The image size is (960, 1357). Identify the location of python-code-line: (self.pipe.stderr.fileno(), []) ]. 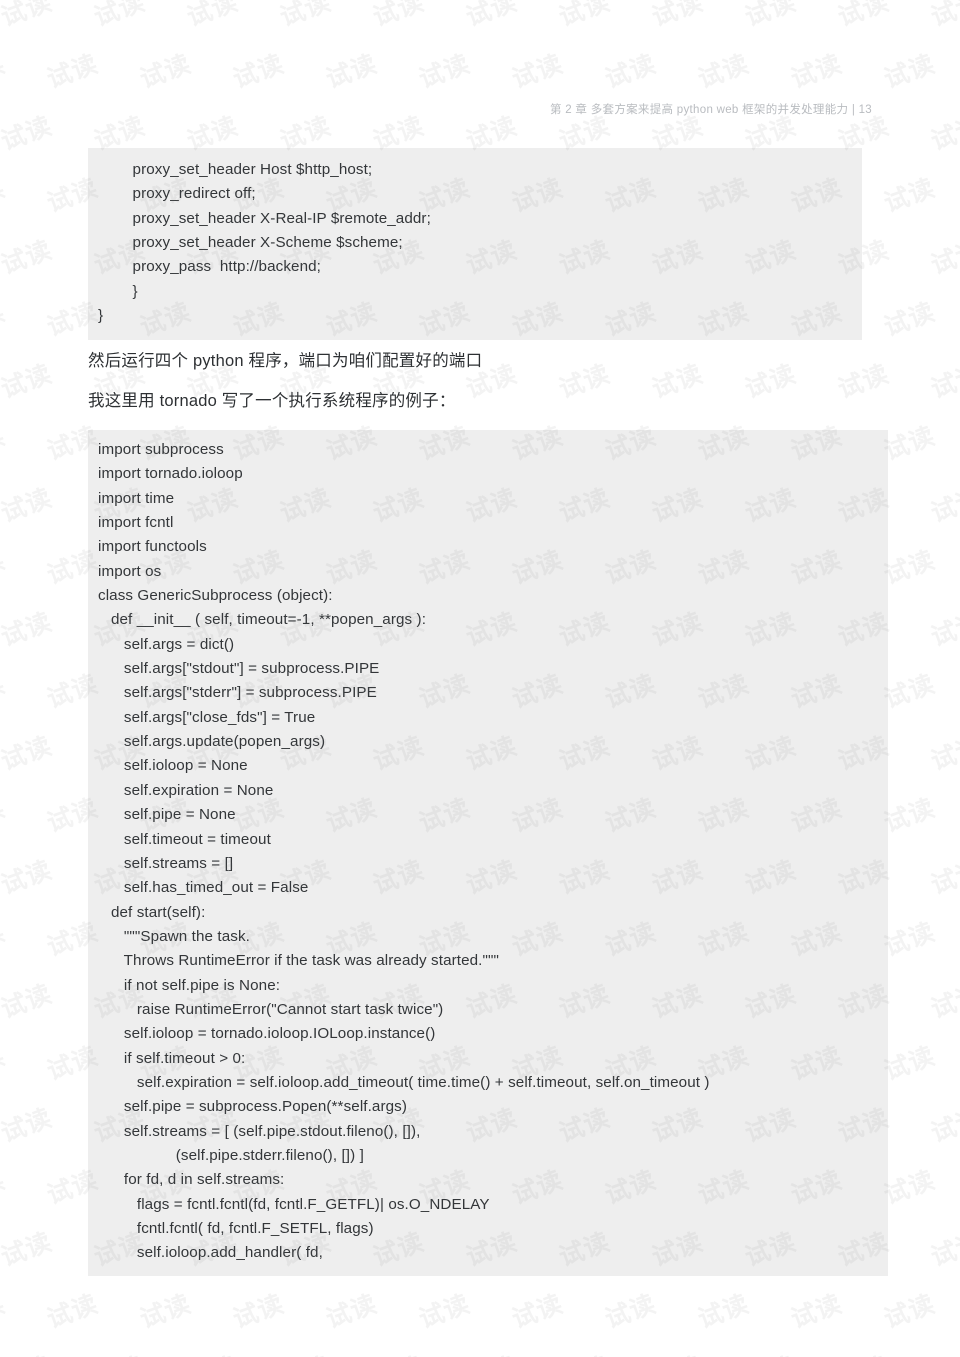
(231, 1155).